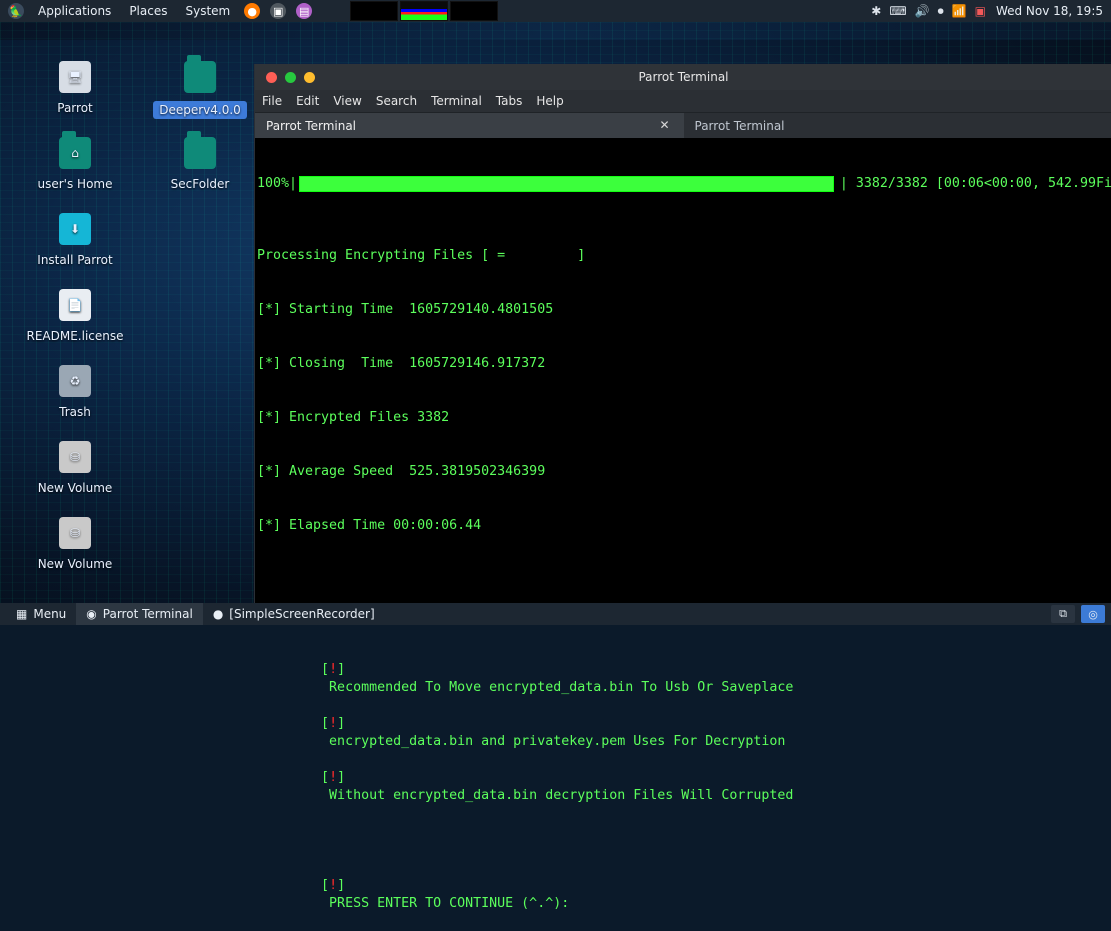  What do you see at coordinates (1093, 614) in the screenshot?
I see `workspace-switcher-2: ◎` at bounding box center [1093, 614].